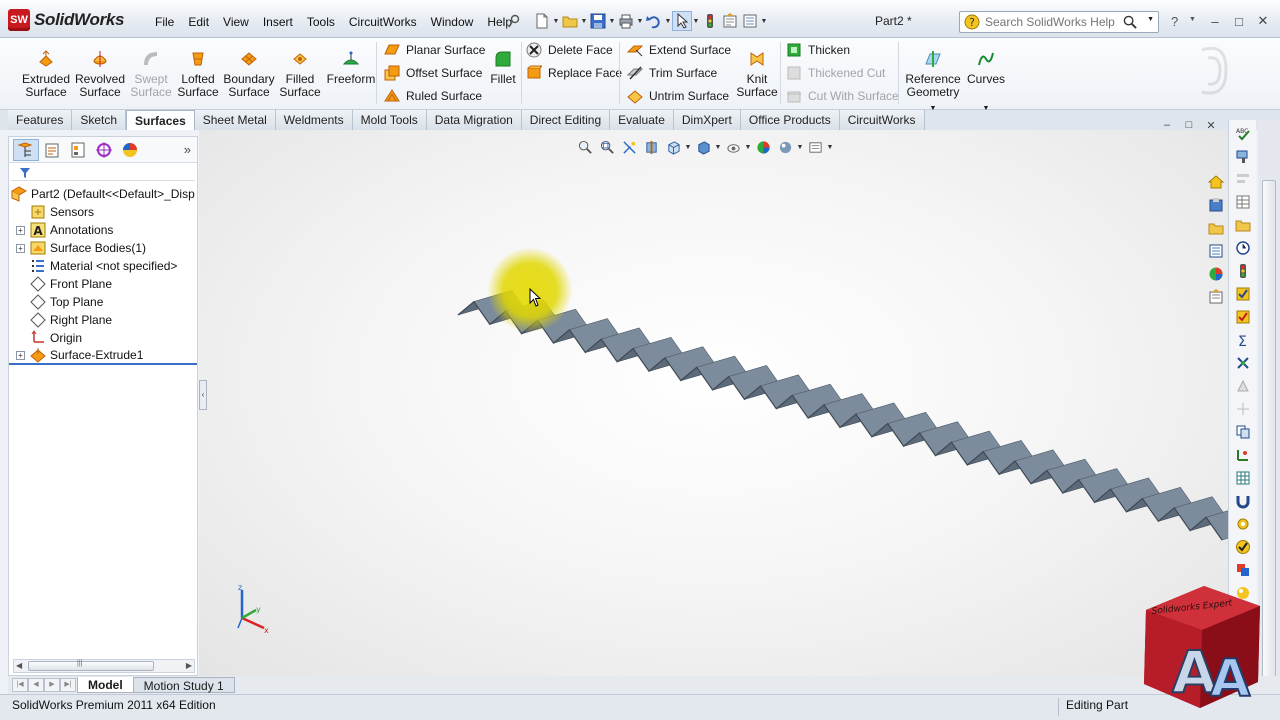 The height and width of the screenshot is (720, 1280). Describe the element at coordinates (103, 284) in the screenshot. I see `tree-item-front-plane: Front Plane` at that location.